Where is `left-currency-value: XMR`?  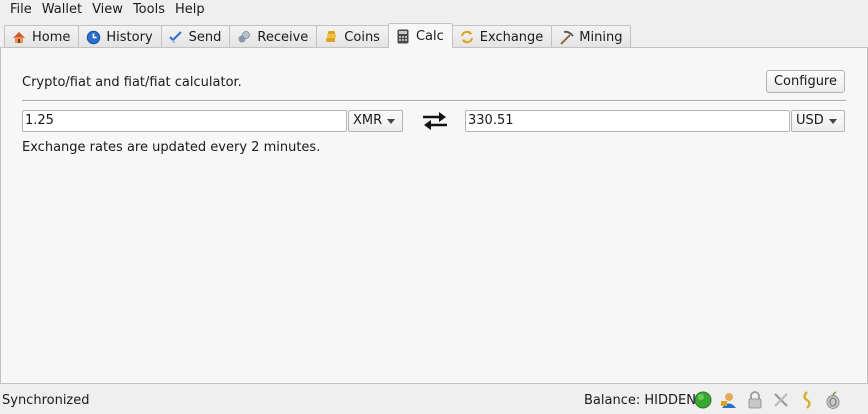 left-currency-value: XMR is located at coordinates (368, 120).